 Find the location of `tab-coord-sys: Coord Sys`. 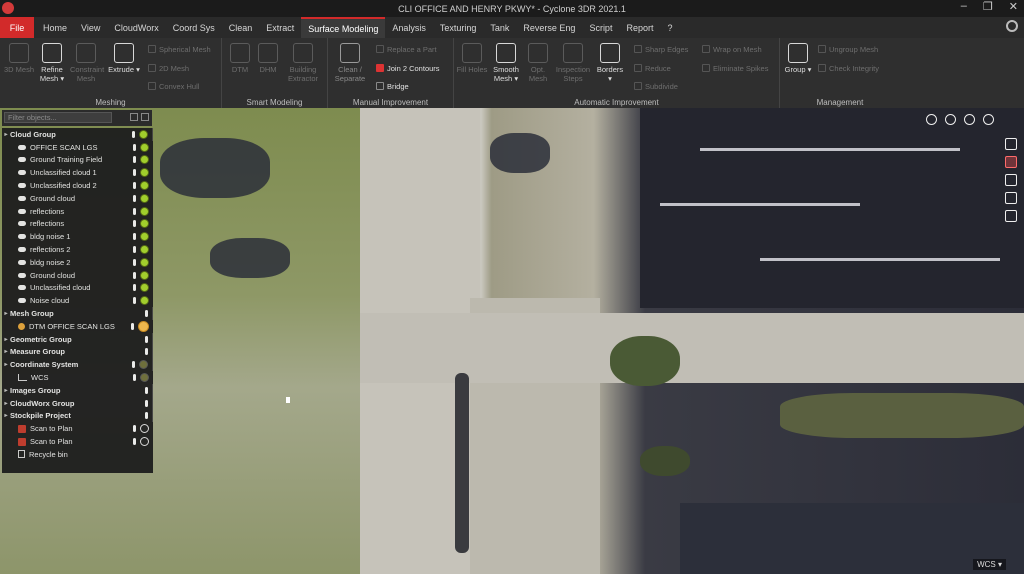

tab-coord-sys: Coord Sys is located at coordinates (194, 27).